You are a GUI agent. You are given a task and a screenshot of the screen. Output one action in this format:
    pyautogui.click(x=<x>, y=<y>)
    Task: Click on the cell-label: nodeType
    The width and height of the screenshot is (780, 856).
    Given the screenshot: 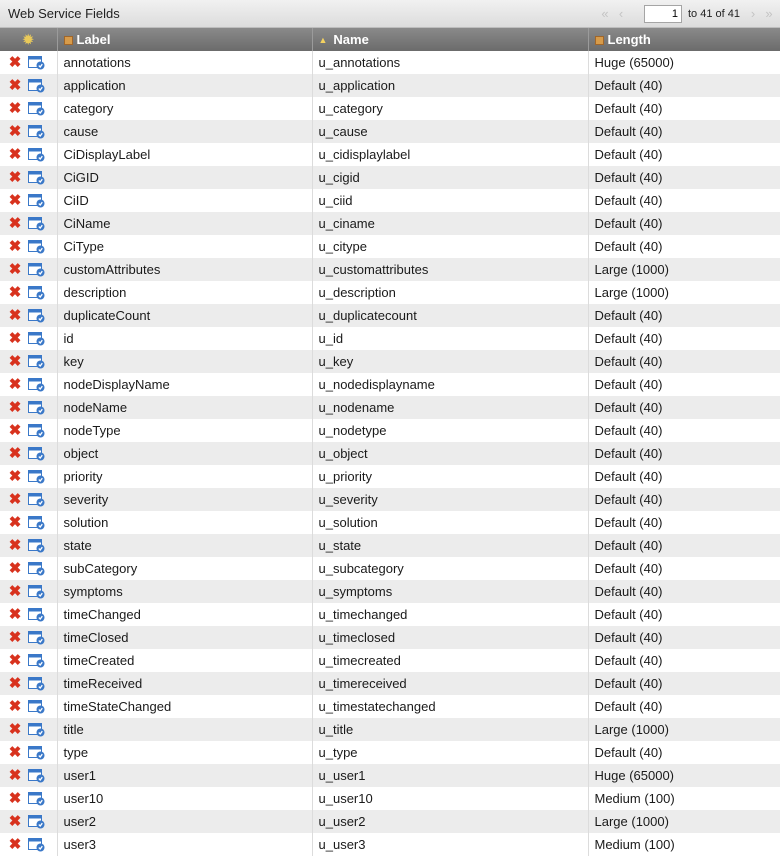 What is the action you would take?
    pyautogui.click(x=185, y=430)
    